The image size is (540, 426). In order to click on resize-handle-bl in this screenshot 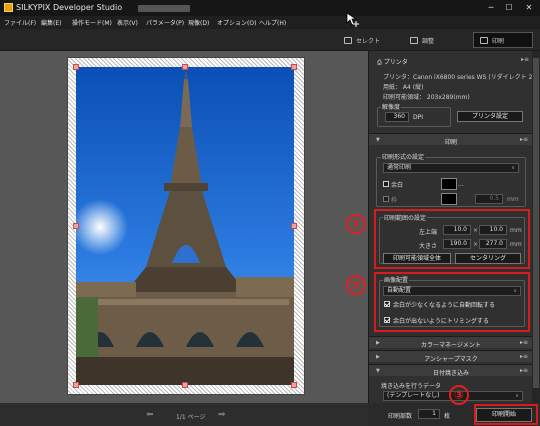, I will do `click(76, 385)`.